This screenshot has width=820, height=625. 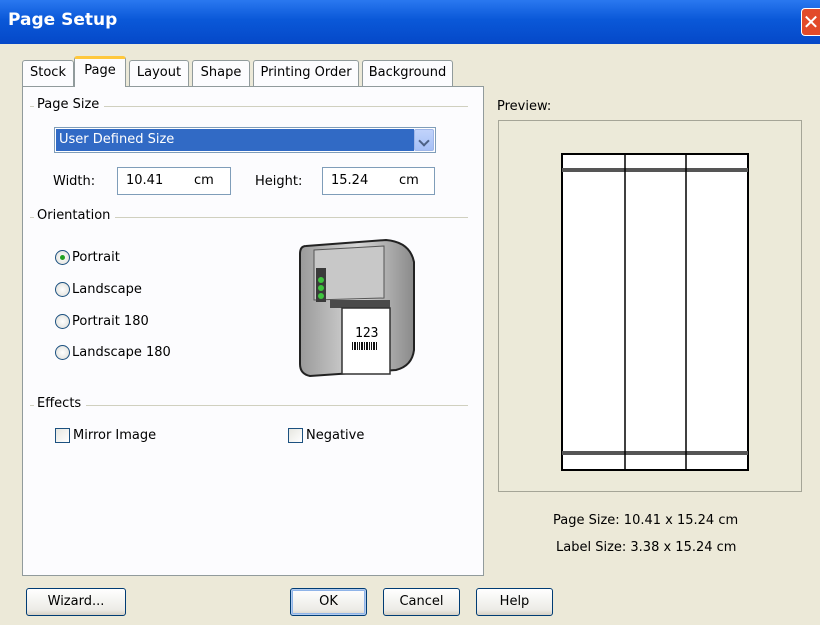 What do you see at coordinates (378, 181) in the screenshot?
I see `height-field: 15.24 cm` at bounding box center [378, 181].